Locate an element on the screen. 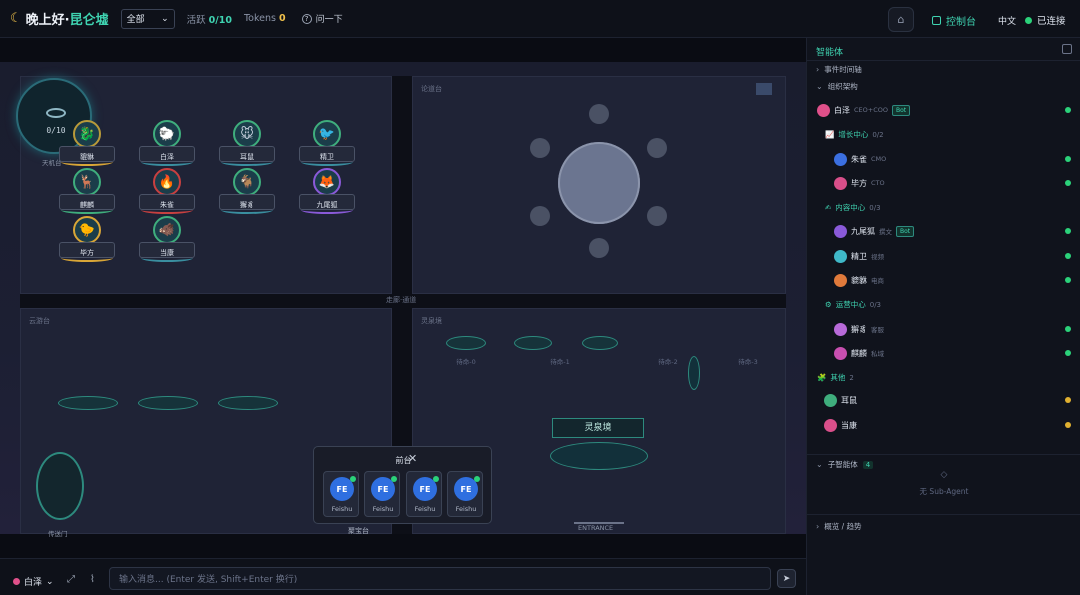  agent-row-pixiu: 貔貅 电商 is located at coordinates (859, 280).